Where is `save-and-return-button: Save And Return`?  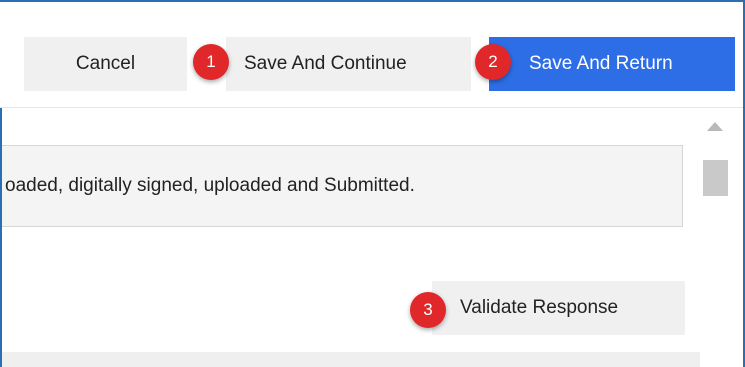 save-and-return-button: Save And Return is located at coordinates (612, 64).